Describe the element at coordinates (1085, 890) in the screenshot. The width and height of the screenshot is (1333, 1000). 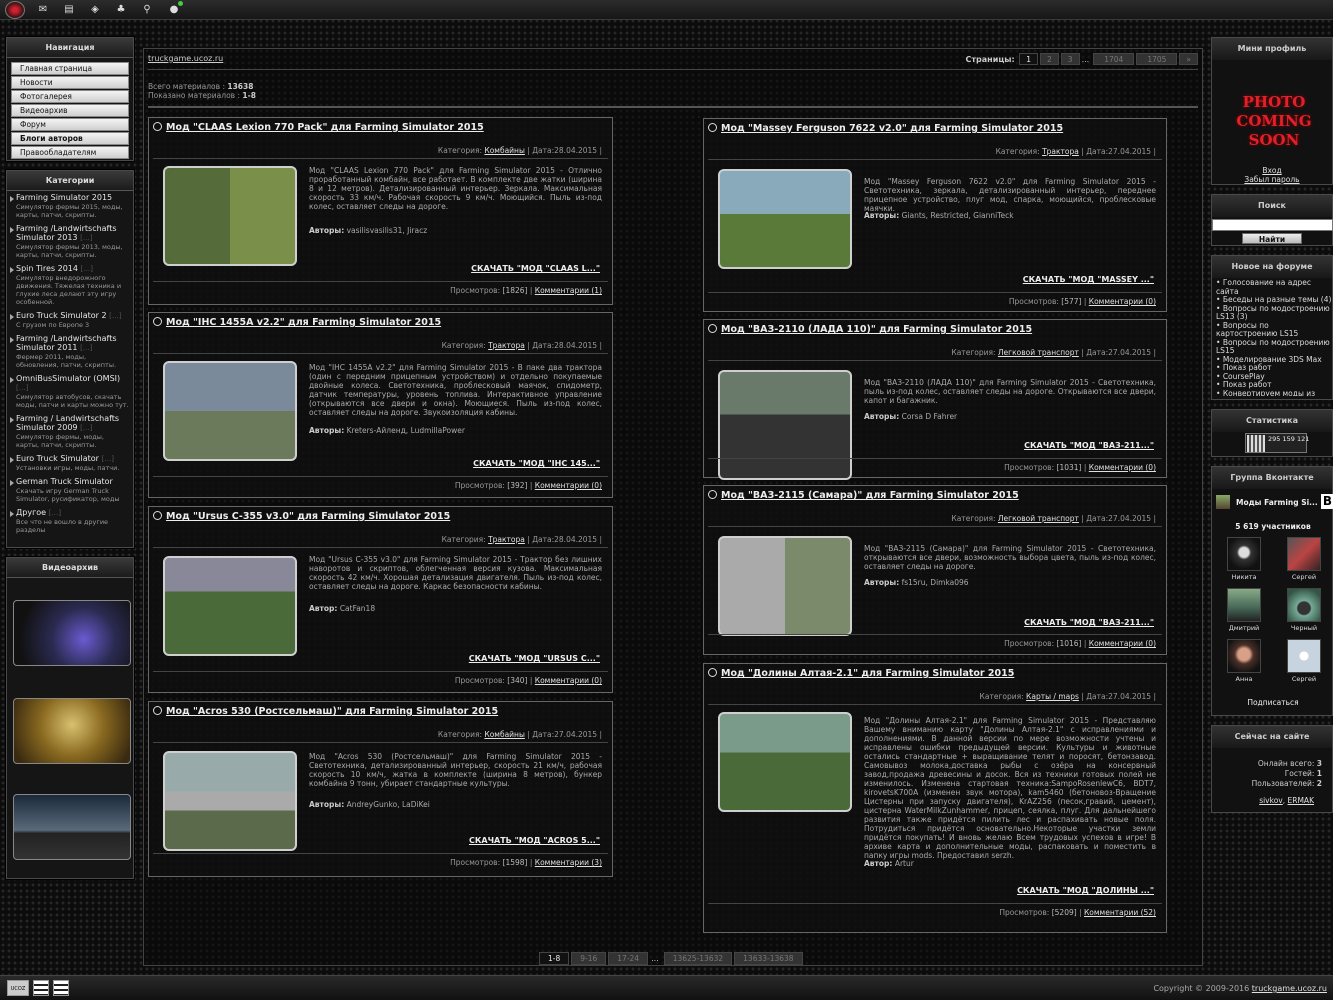
I see `download-link: СКАЧАТЬ "МОД "ДОЛИНЫ ..."` at that location.